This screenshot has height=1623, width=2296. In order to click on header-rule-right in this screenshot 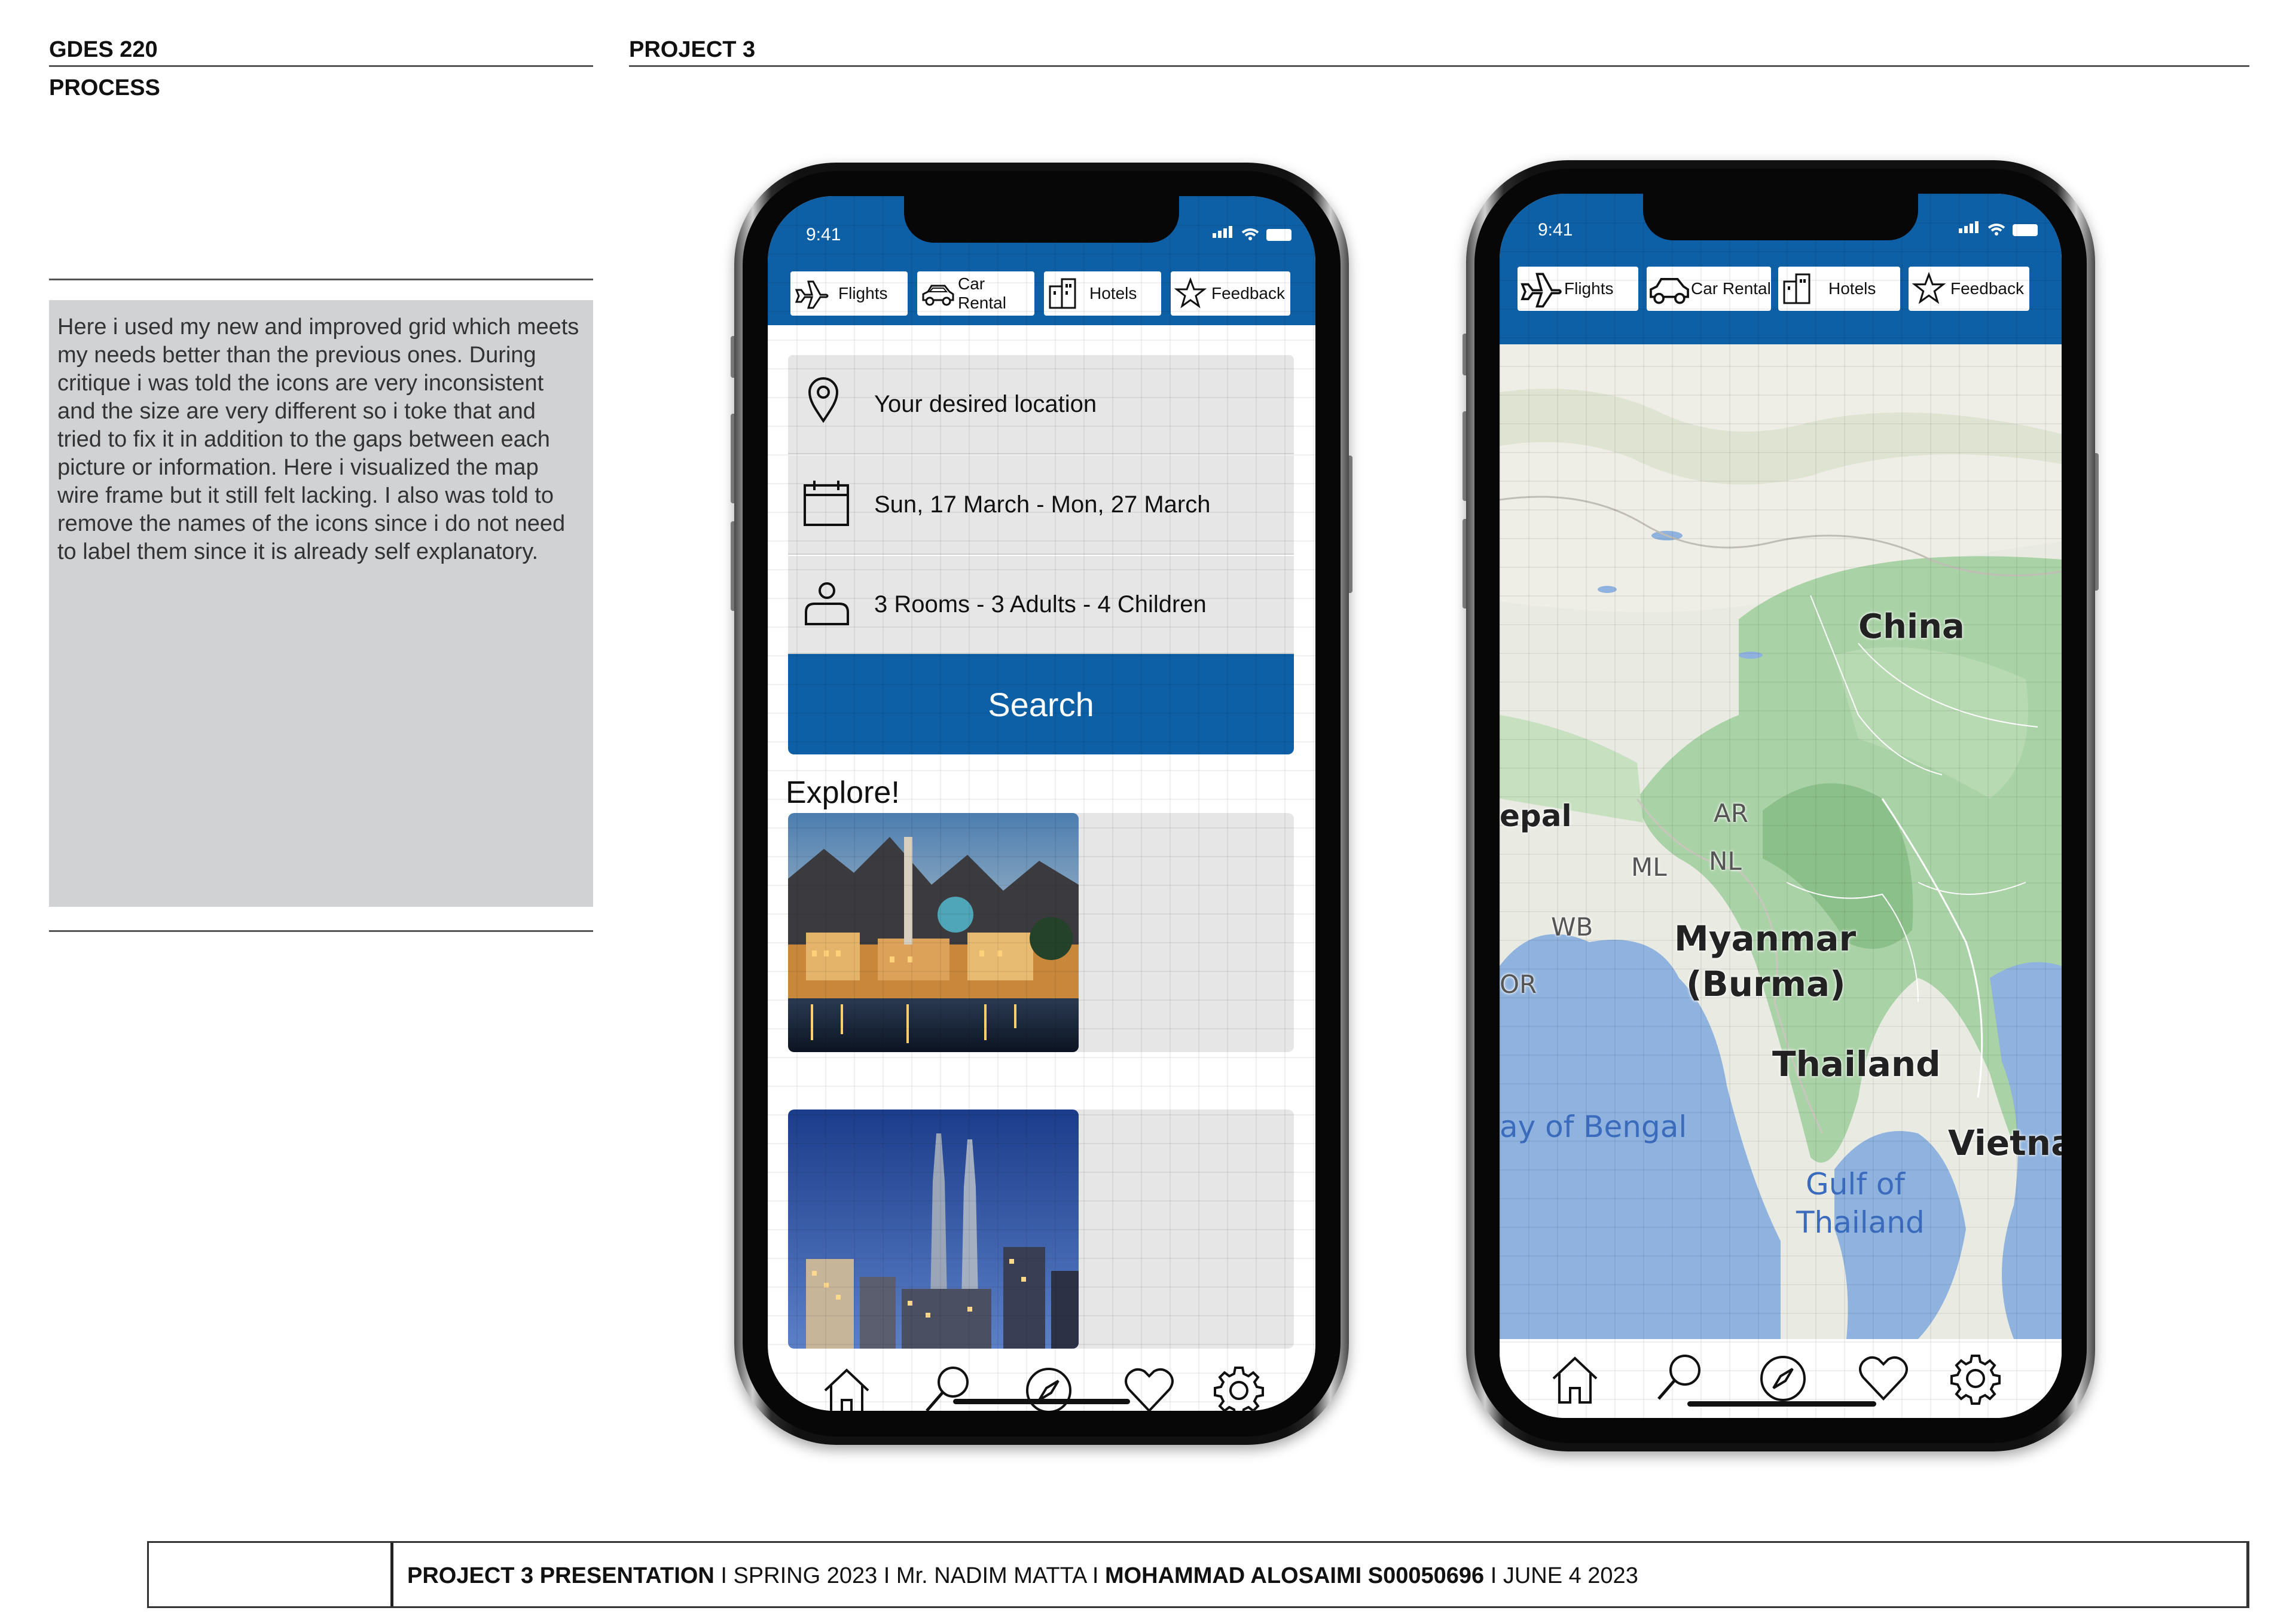, I will do `click(1439, 66)`.